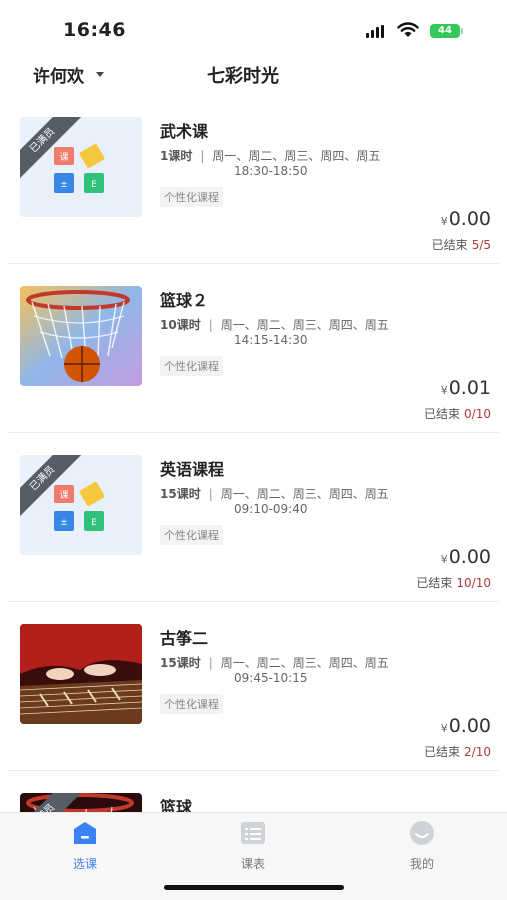 This screenshot has height=900, width=507. I want to click on tab-label: 选课, so click(84, 864).